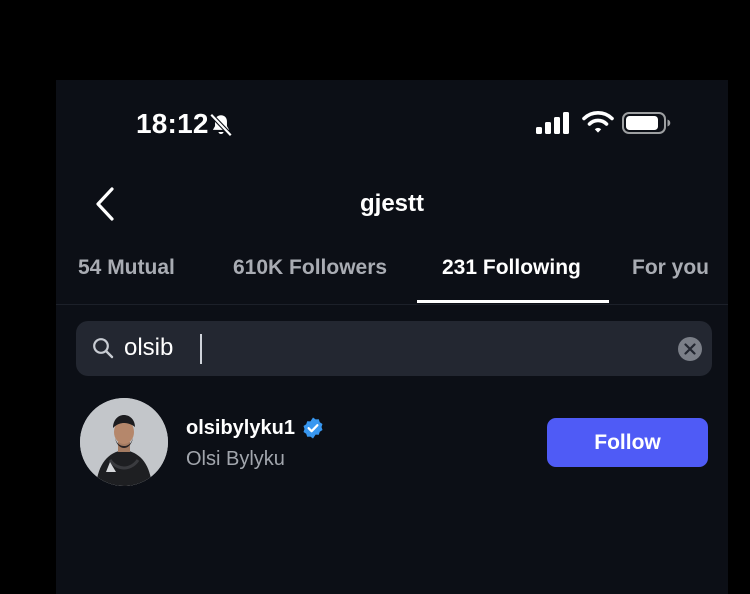 This screenshot has width=750, height=594. What do you see at coordinates (103, 348) in the screenshot?
I see `search-icon` at bounding box center [103, 348].